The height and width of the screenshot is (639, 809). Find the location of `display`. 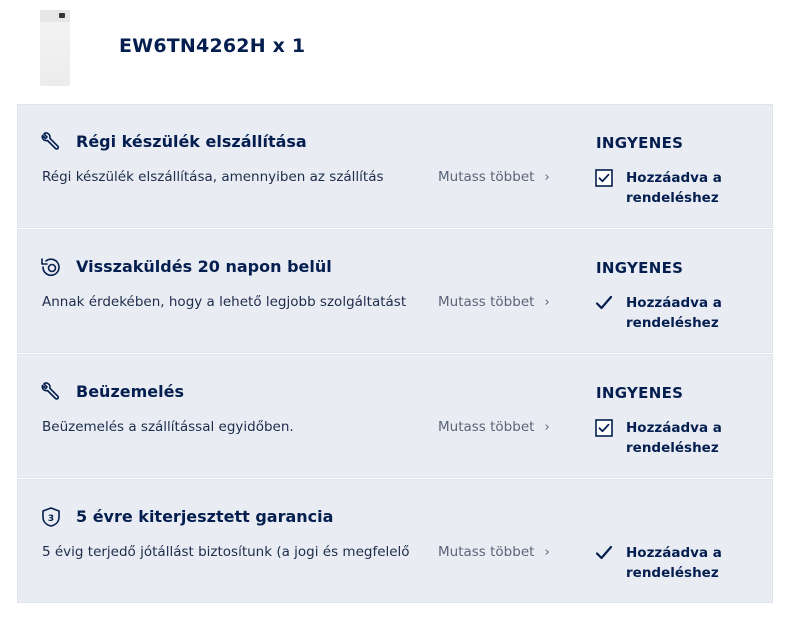

display is located at coordinates (62, 15).